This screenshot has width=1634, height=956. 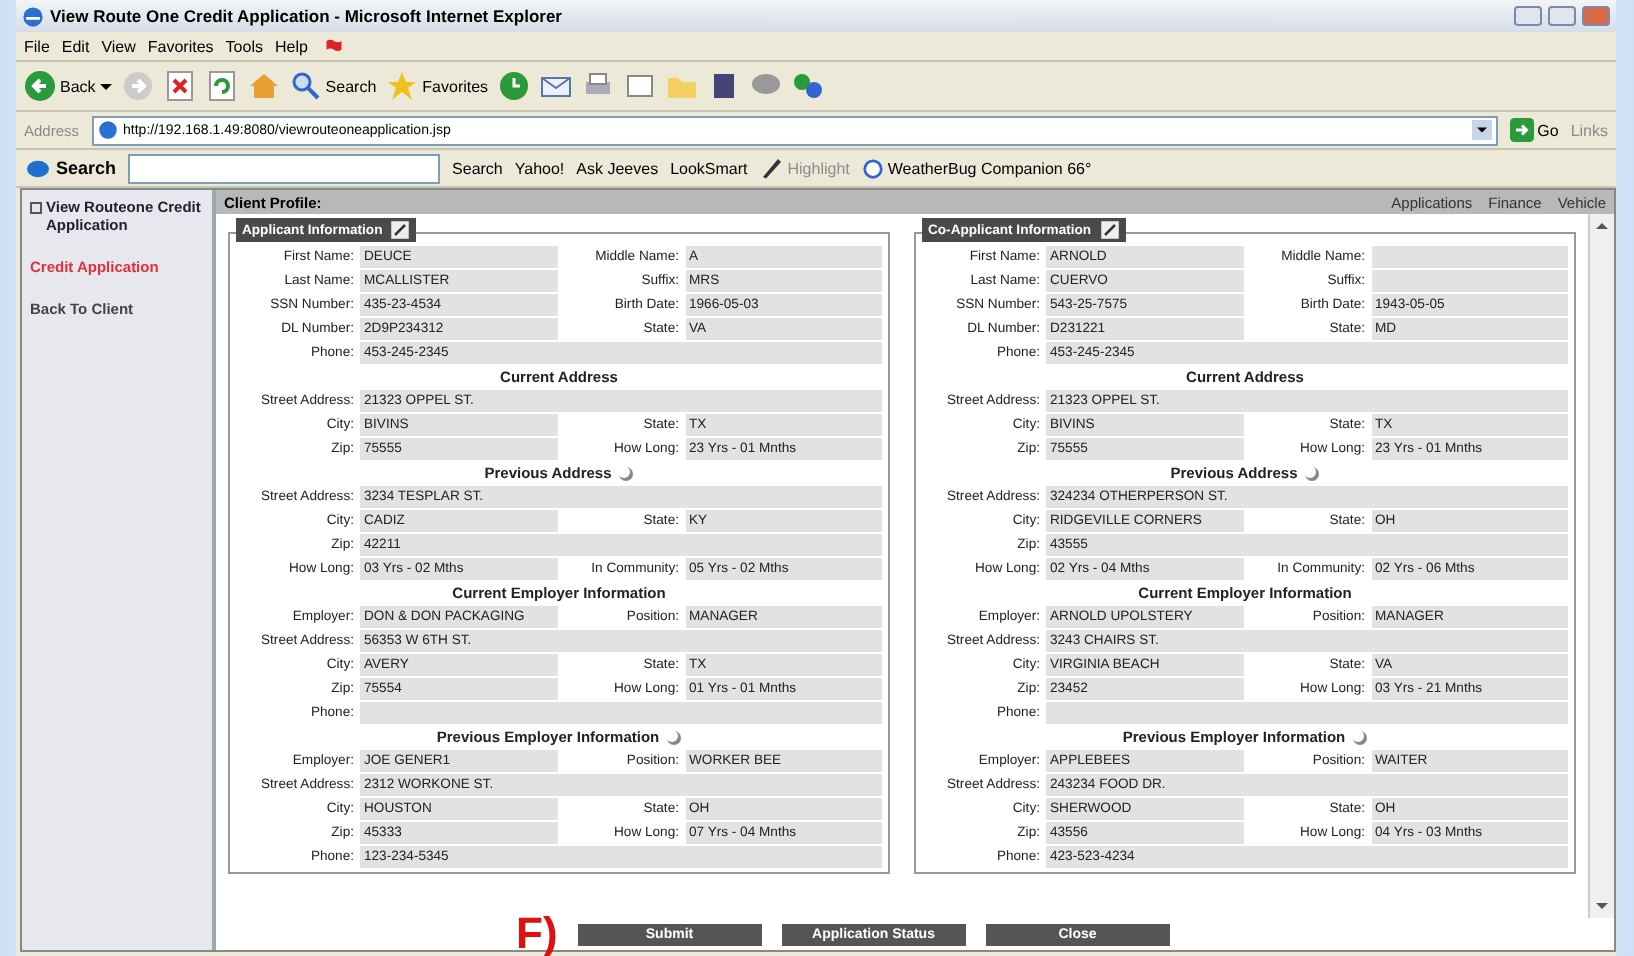 What do you see at coordinates (771, 168) in the screenshot?
I see `highlighter-icon` at bounding box center [771, 168].